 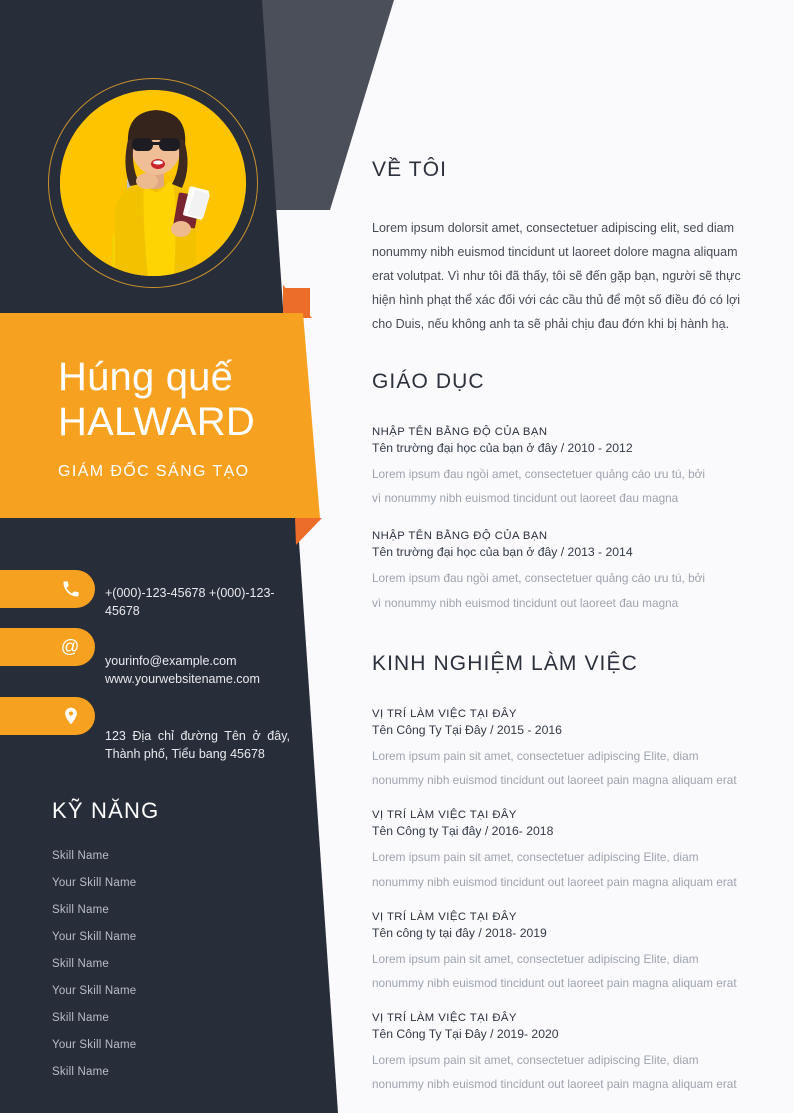 What do you see at coordinates (154, 471) in the screenshot?
I see `job-title: GIÁM ĐỐC SÁNG TẠO` at bounding box center [154, 471].